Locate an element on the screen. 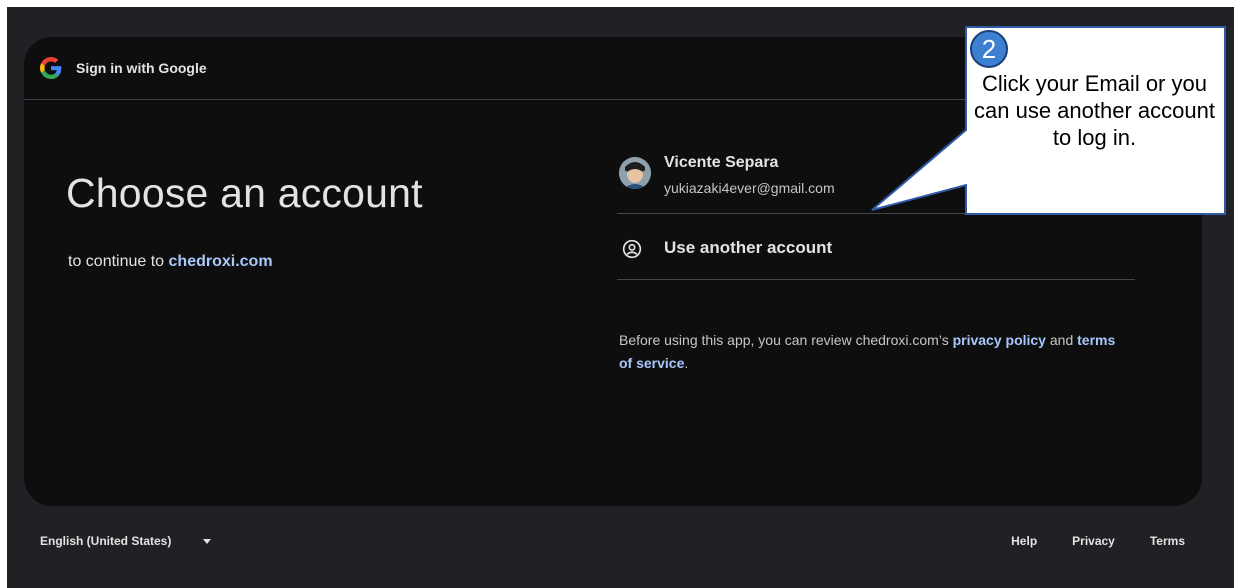 Image resolution: width=1234 pixels, height=588 pixels. use-another-account-button: Use another account is located at coordinates (876, 247).